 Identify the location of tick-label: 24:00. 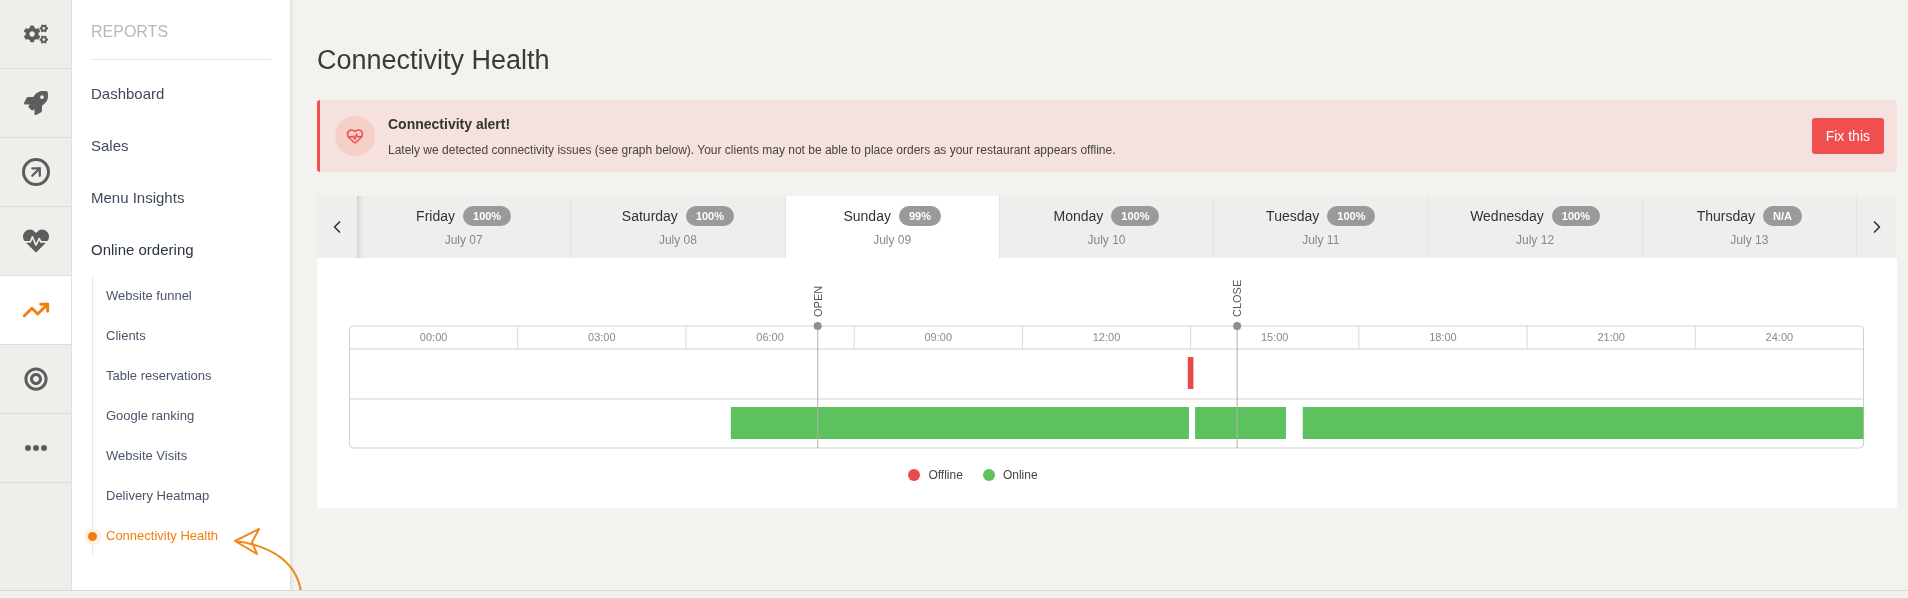
(1779, 337).